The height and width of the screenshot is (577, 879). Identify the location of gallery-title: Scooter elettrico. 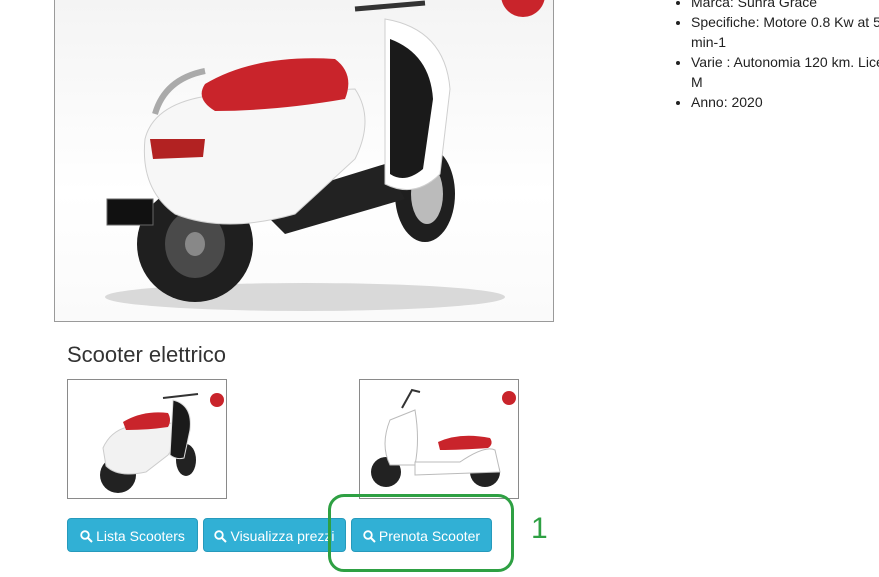
(146, 354).